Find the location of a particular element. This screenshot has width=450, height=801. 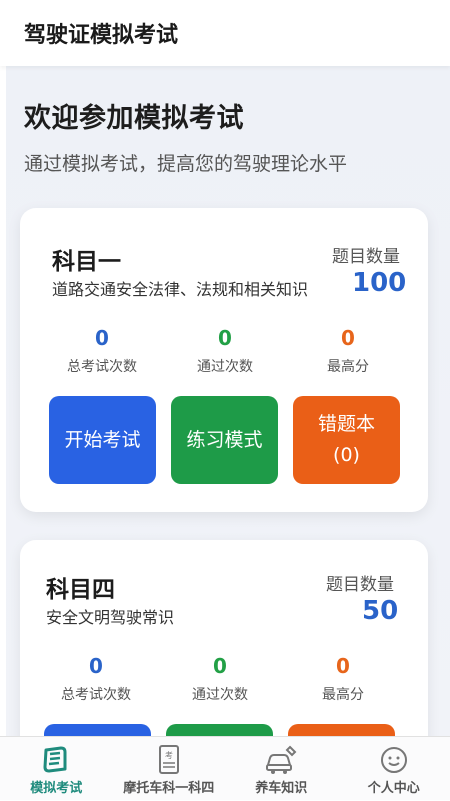

nav-label: 养车知识 is located at coordinates (281, 786).